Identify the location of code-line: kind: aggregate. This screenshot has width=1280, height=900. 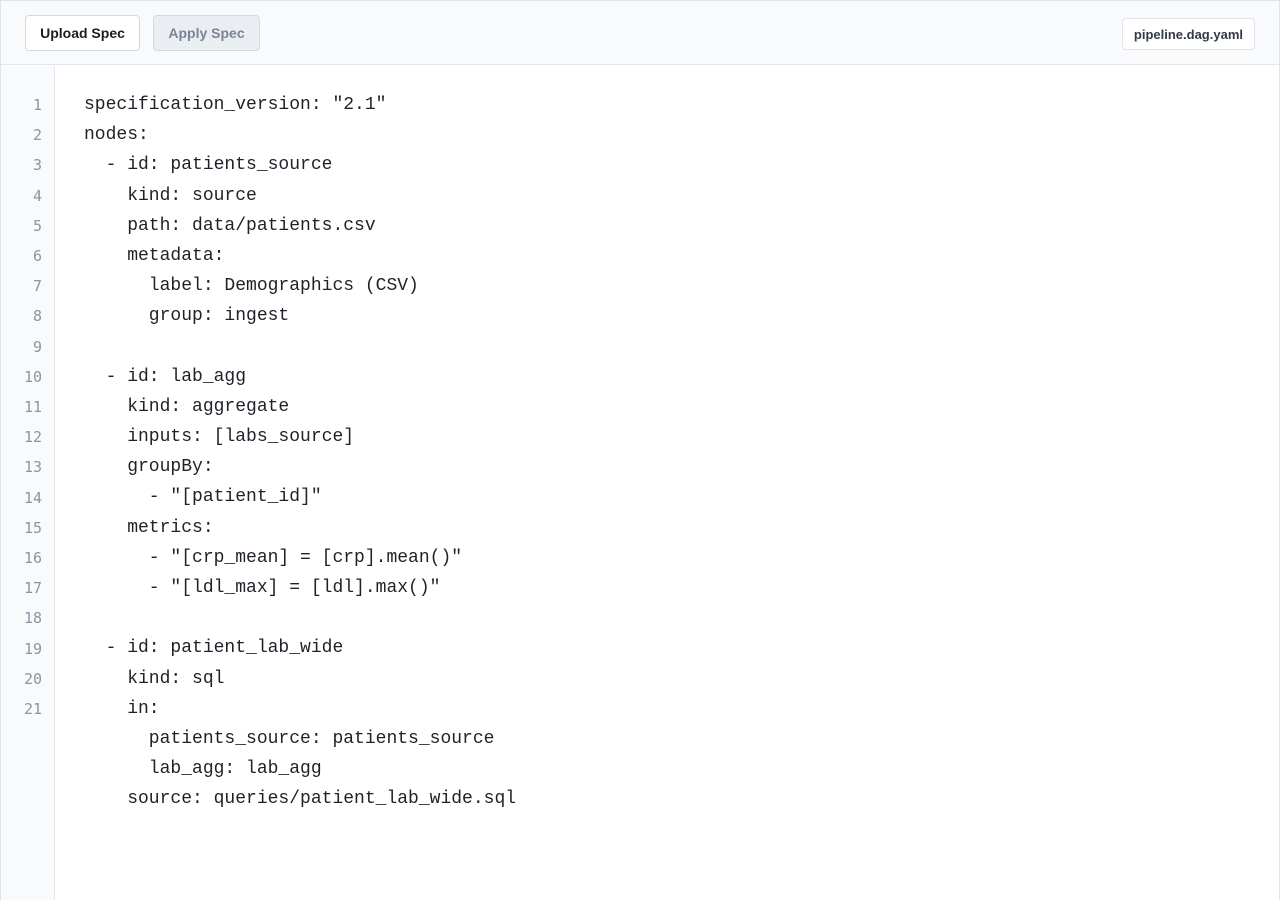
(659, 407).